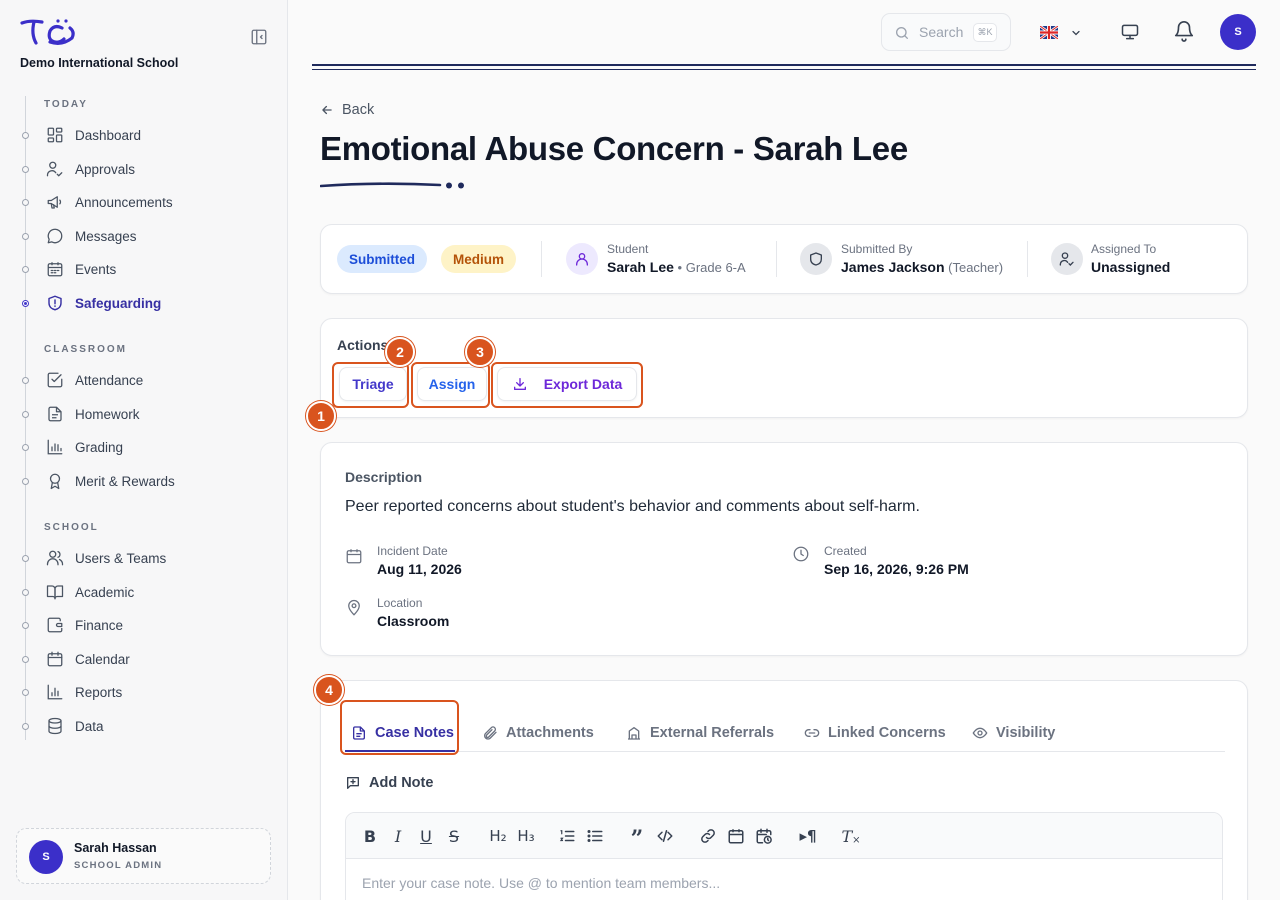 This screenshot has height=900, width=1280. What do you see at coordinates (370, 836) in the screenshot?
I see `bold-icon: B` at bounding box center [370, 836].